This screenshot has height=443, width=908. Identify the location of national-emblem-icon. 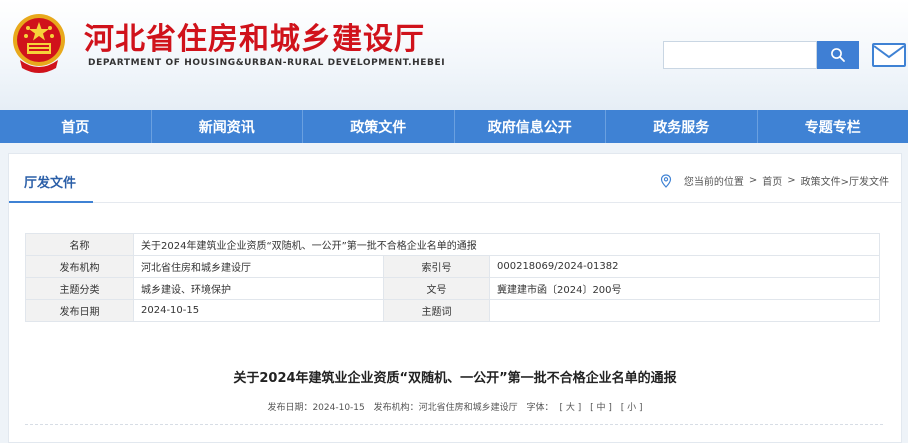
(39, 44).